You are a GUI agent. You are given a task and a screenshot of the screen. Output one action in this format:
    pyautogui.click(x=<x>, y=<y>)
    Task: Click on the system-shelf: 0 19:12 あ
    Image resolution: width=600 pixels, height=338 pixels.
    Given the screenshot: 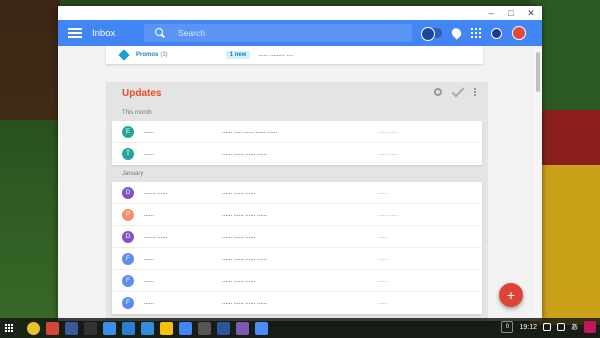 What is the action you would take?
    pyautogui.click(x=300, y=328)
    